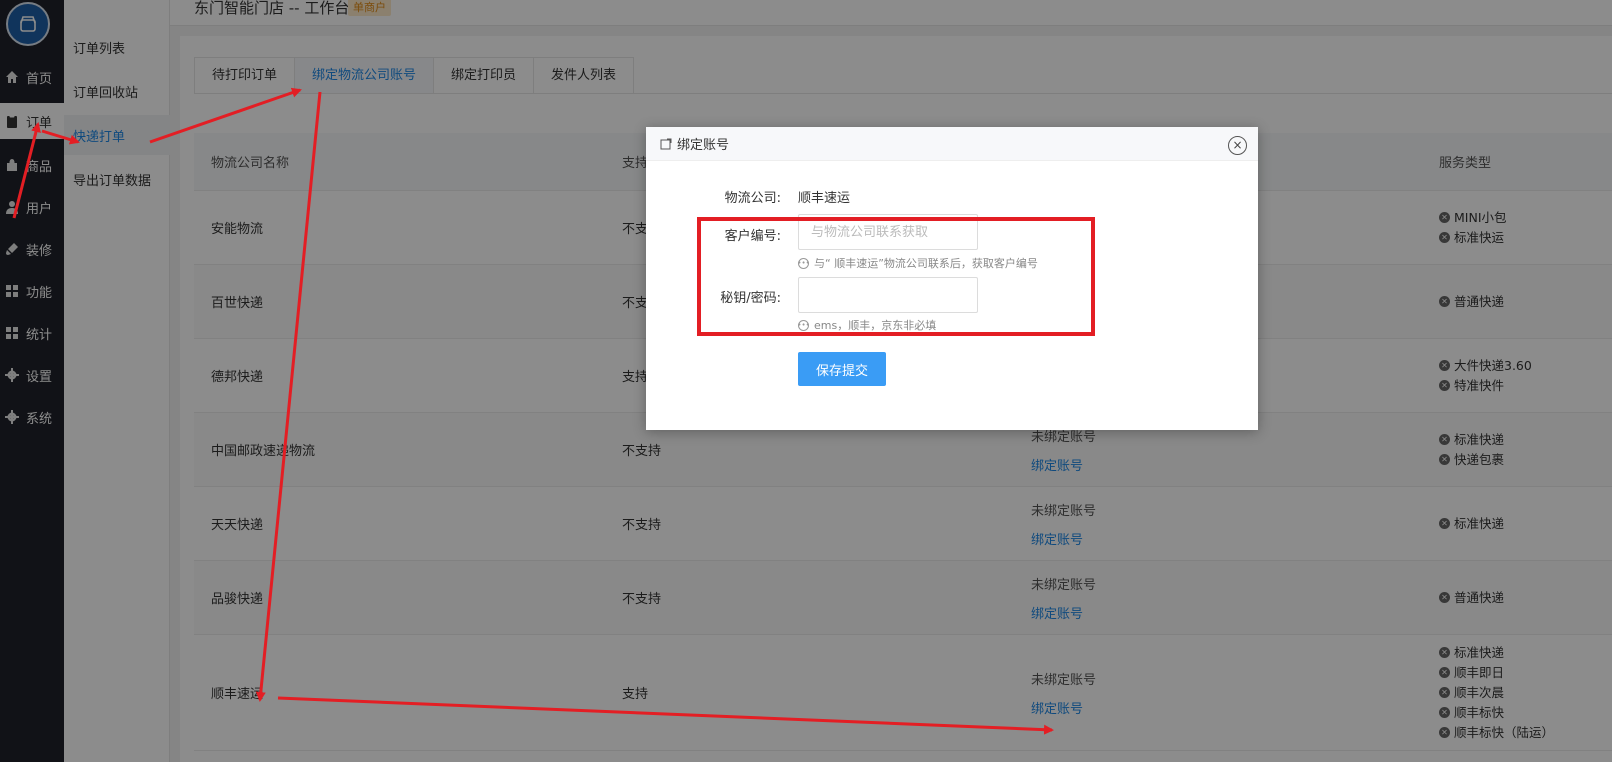 This screenshot has height=762, width=1612. What do you see at coordinates (867, 325) in the screenshot?
I see `secret-hint: ••• ems，顺丰，京东非必填` at bounding box center [867, 325].